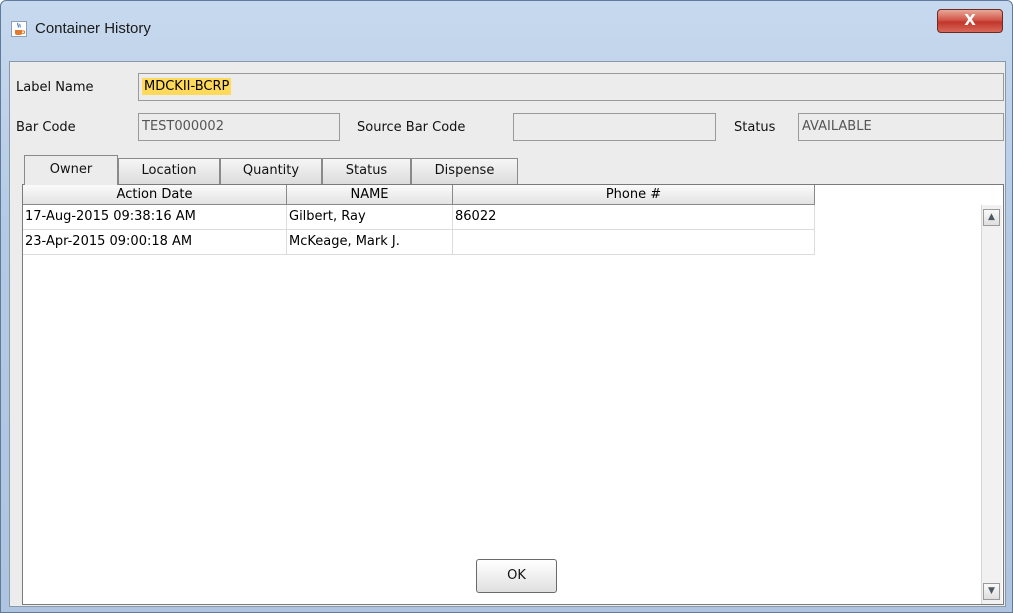 The width and height of the screenshot is (1013, 613). I want to click on table-row-1-phone: 86022, so click(634, 217).